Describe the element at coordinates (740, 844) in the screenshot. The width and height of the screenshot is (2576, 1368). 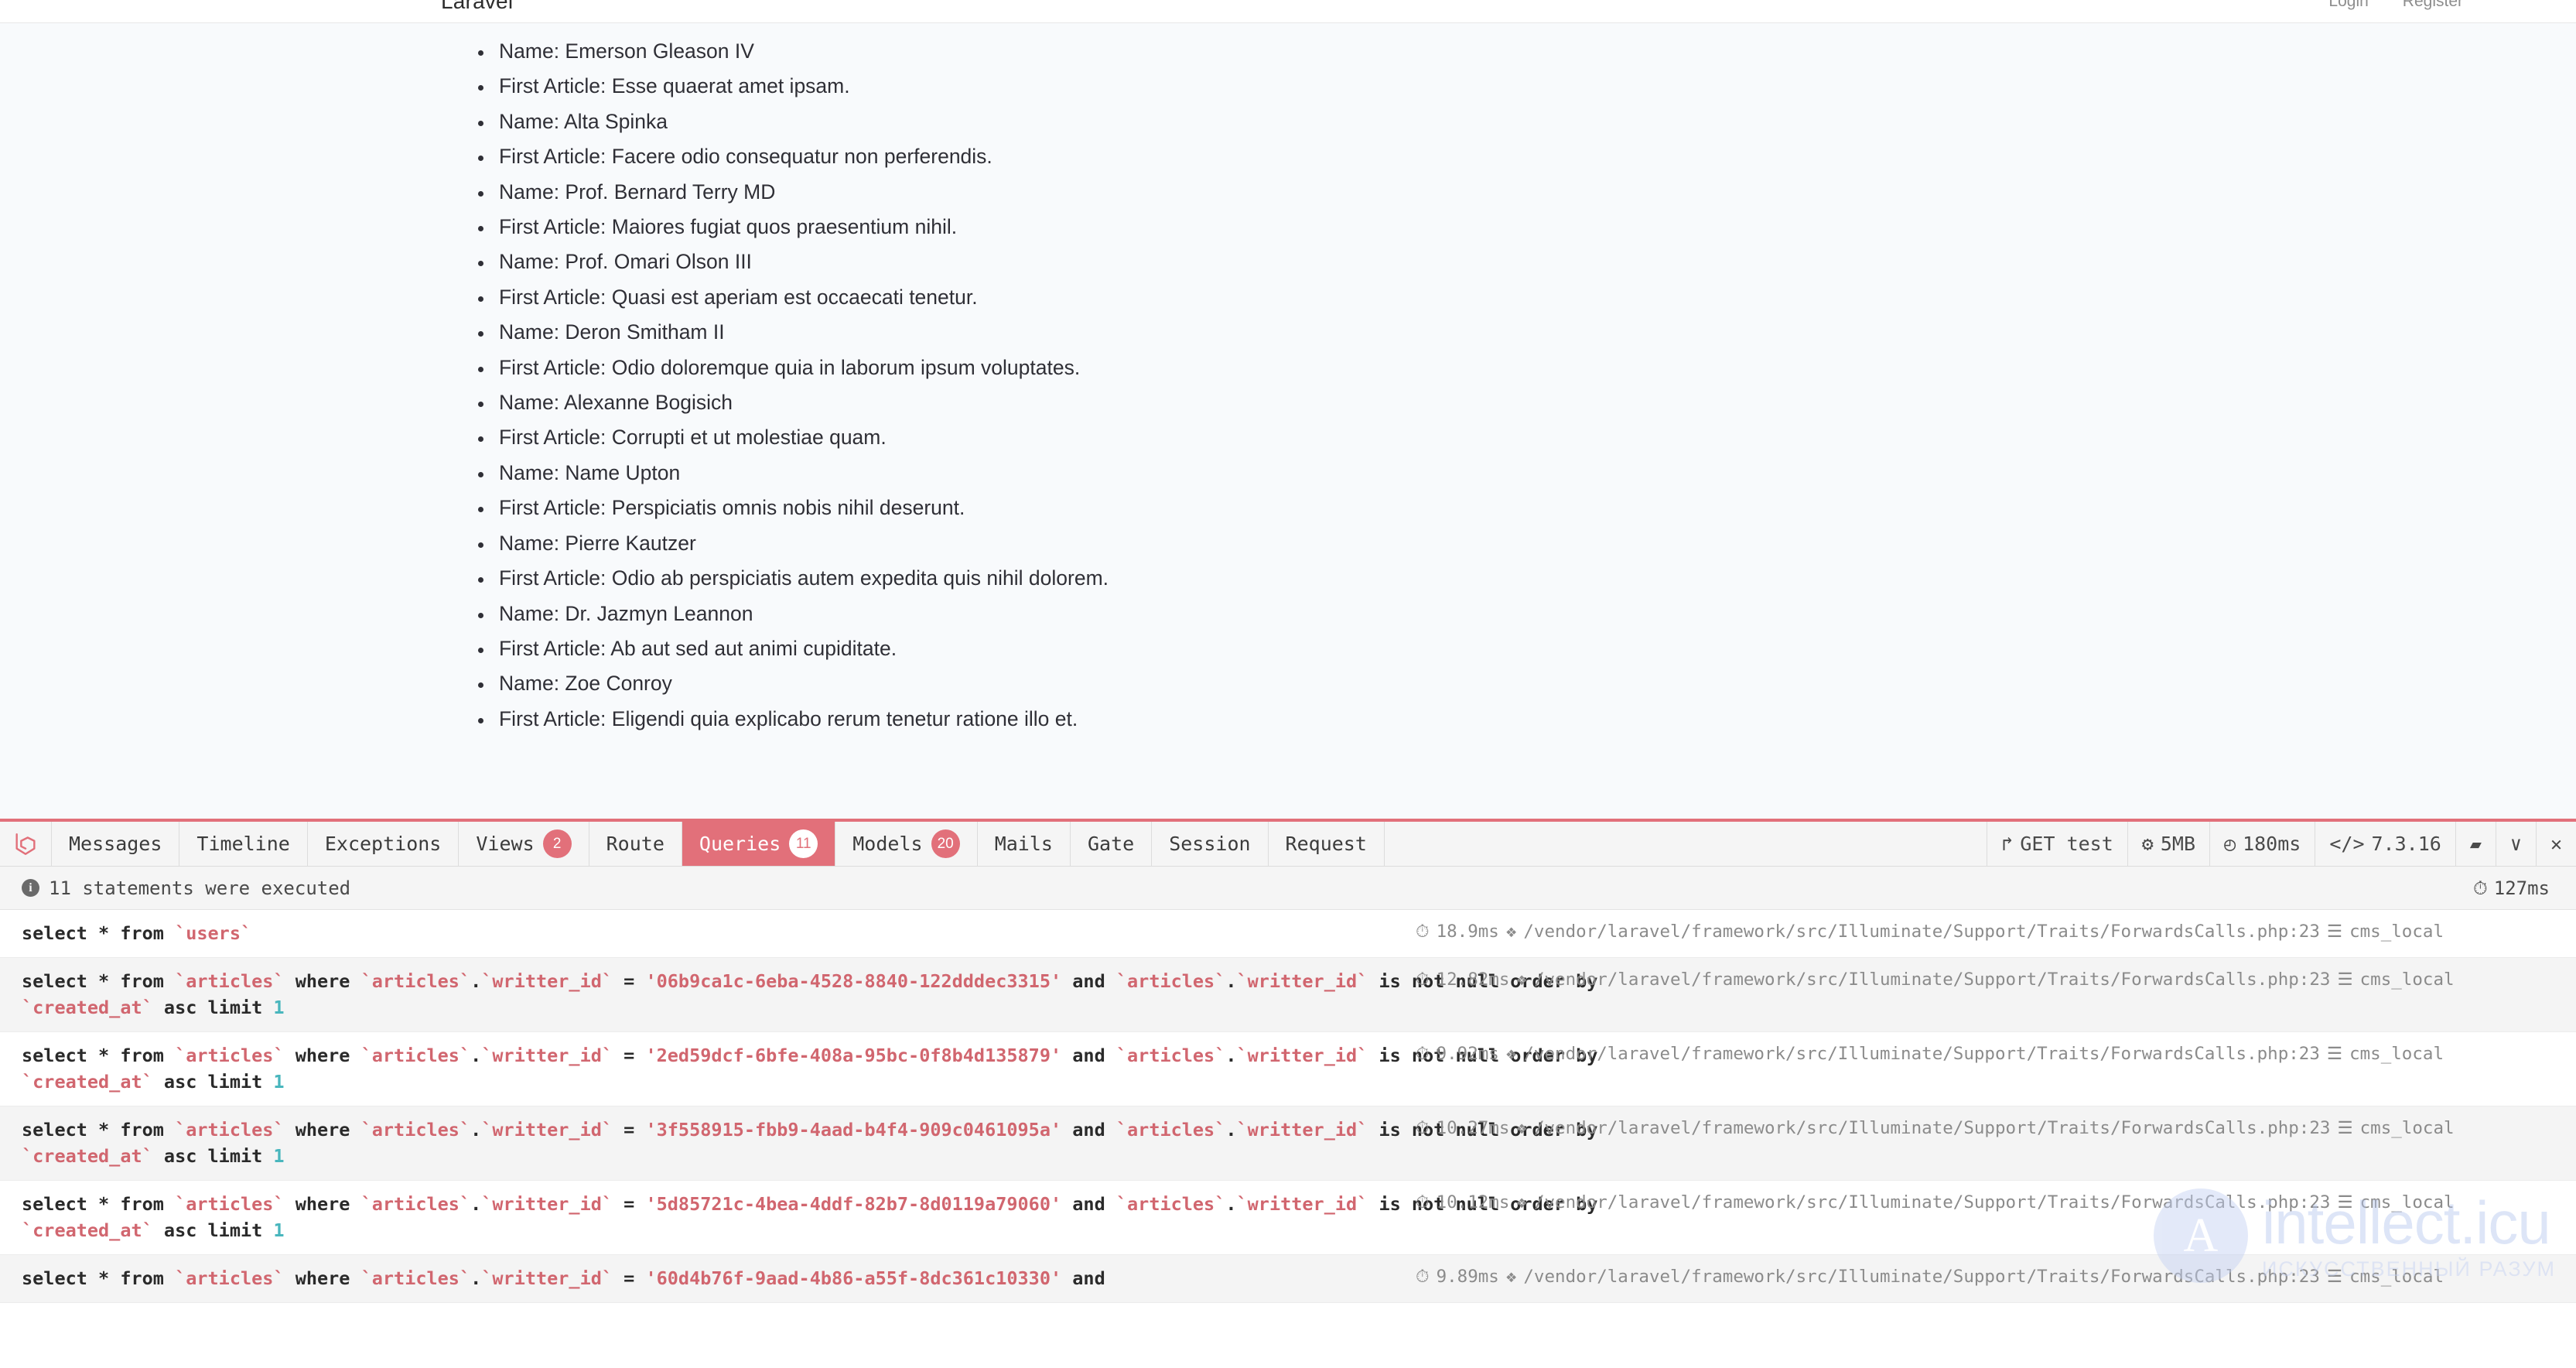
I see `tab-label: Queries` at that location.